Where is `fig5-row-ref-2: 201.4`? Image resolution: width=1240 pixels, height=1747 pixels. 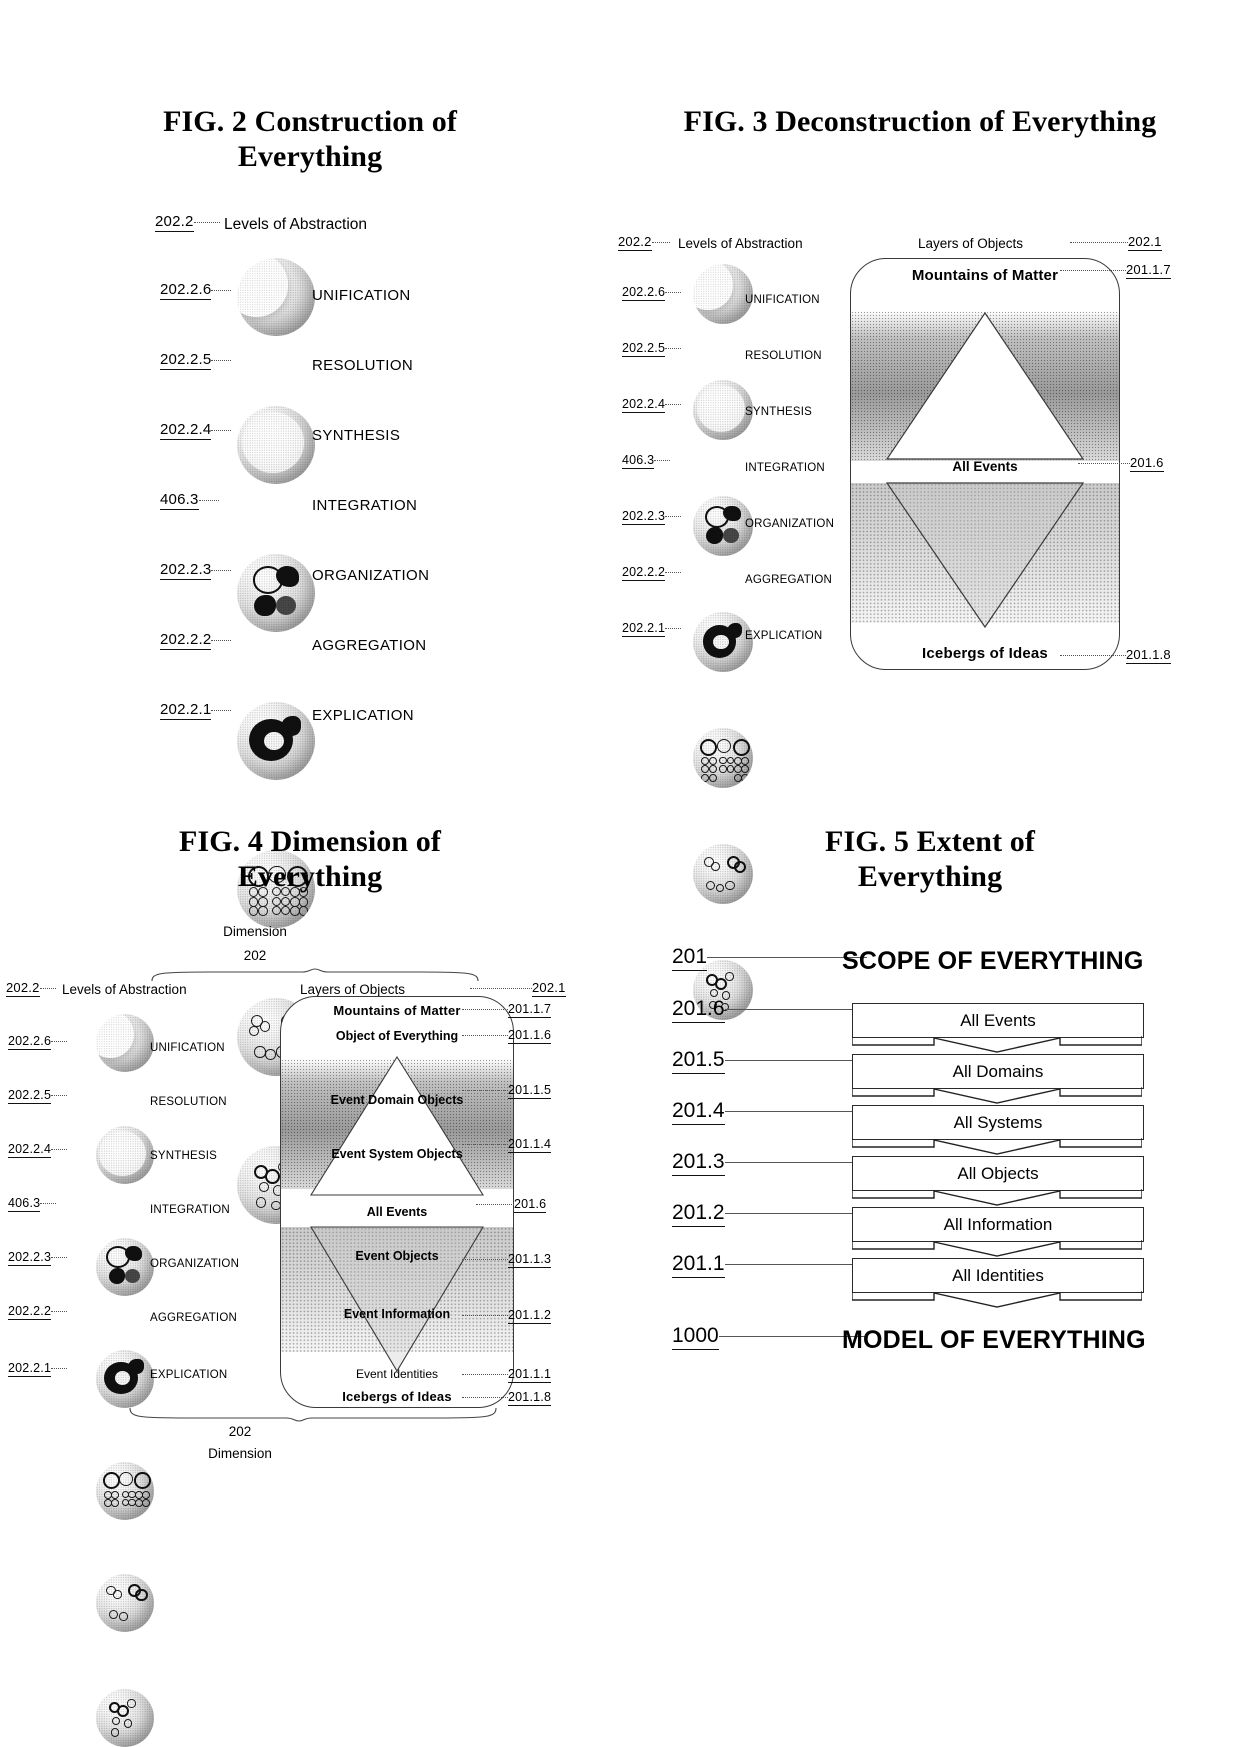 fig5-row-ref-2: 201.4 is located at coordinates (769, 1112).